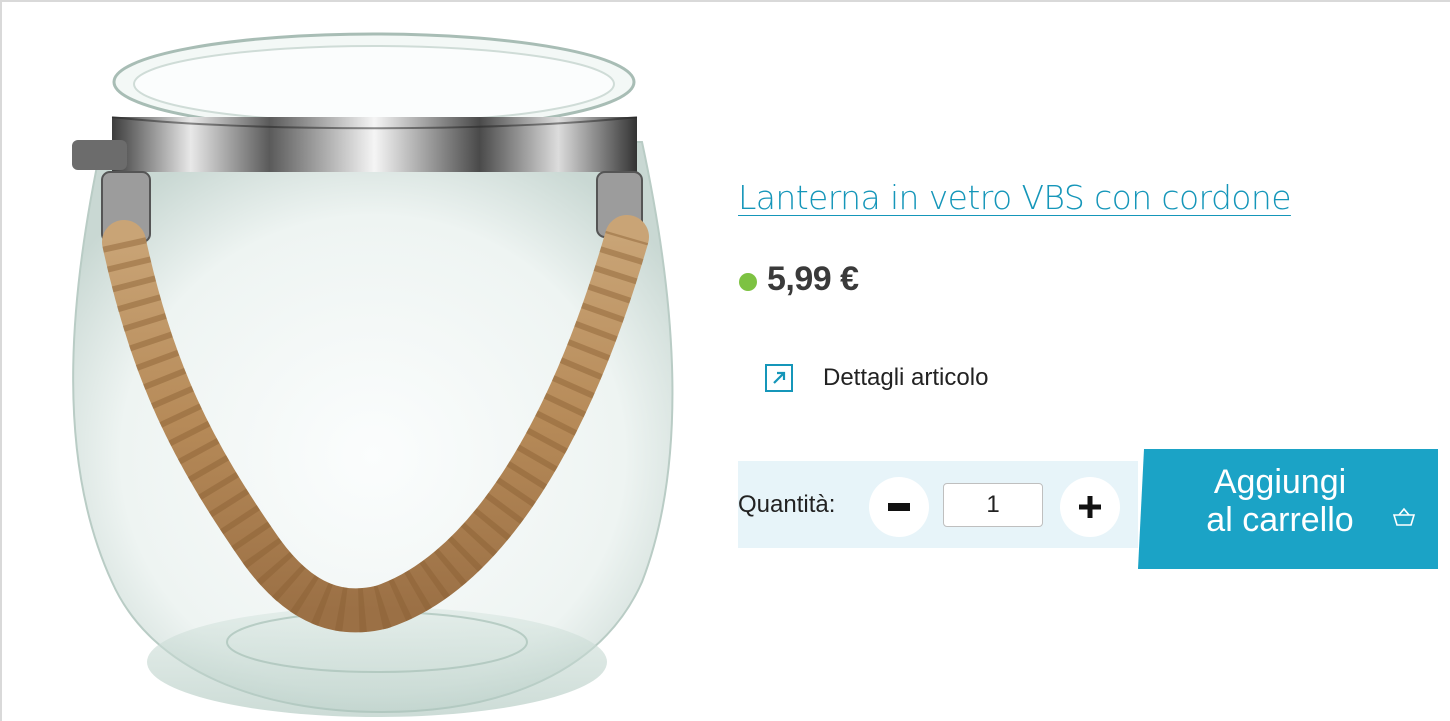 This screenshot has width=1450, height=721. Describe the element at coordinates (938, 504) in the screenshot. I see `quantity-selector: Quantità:` at that location.